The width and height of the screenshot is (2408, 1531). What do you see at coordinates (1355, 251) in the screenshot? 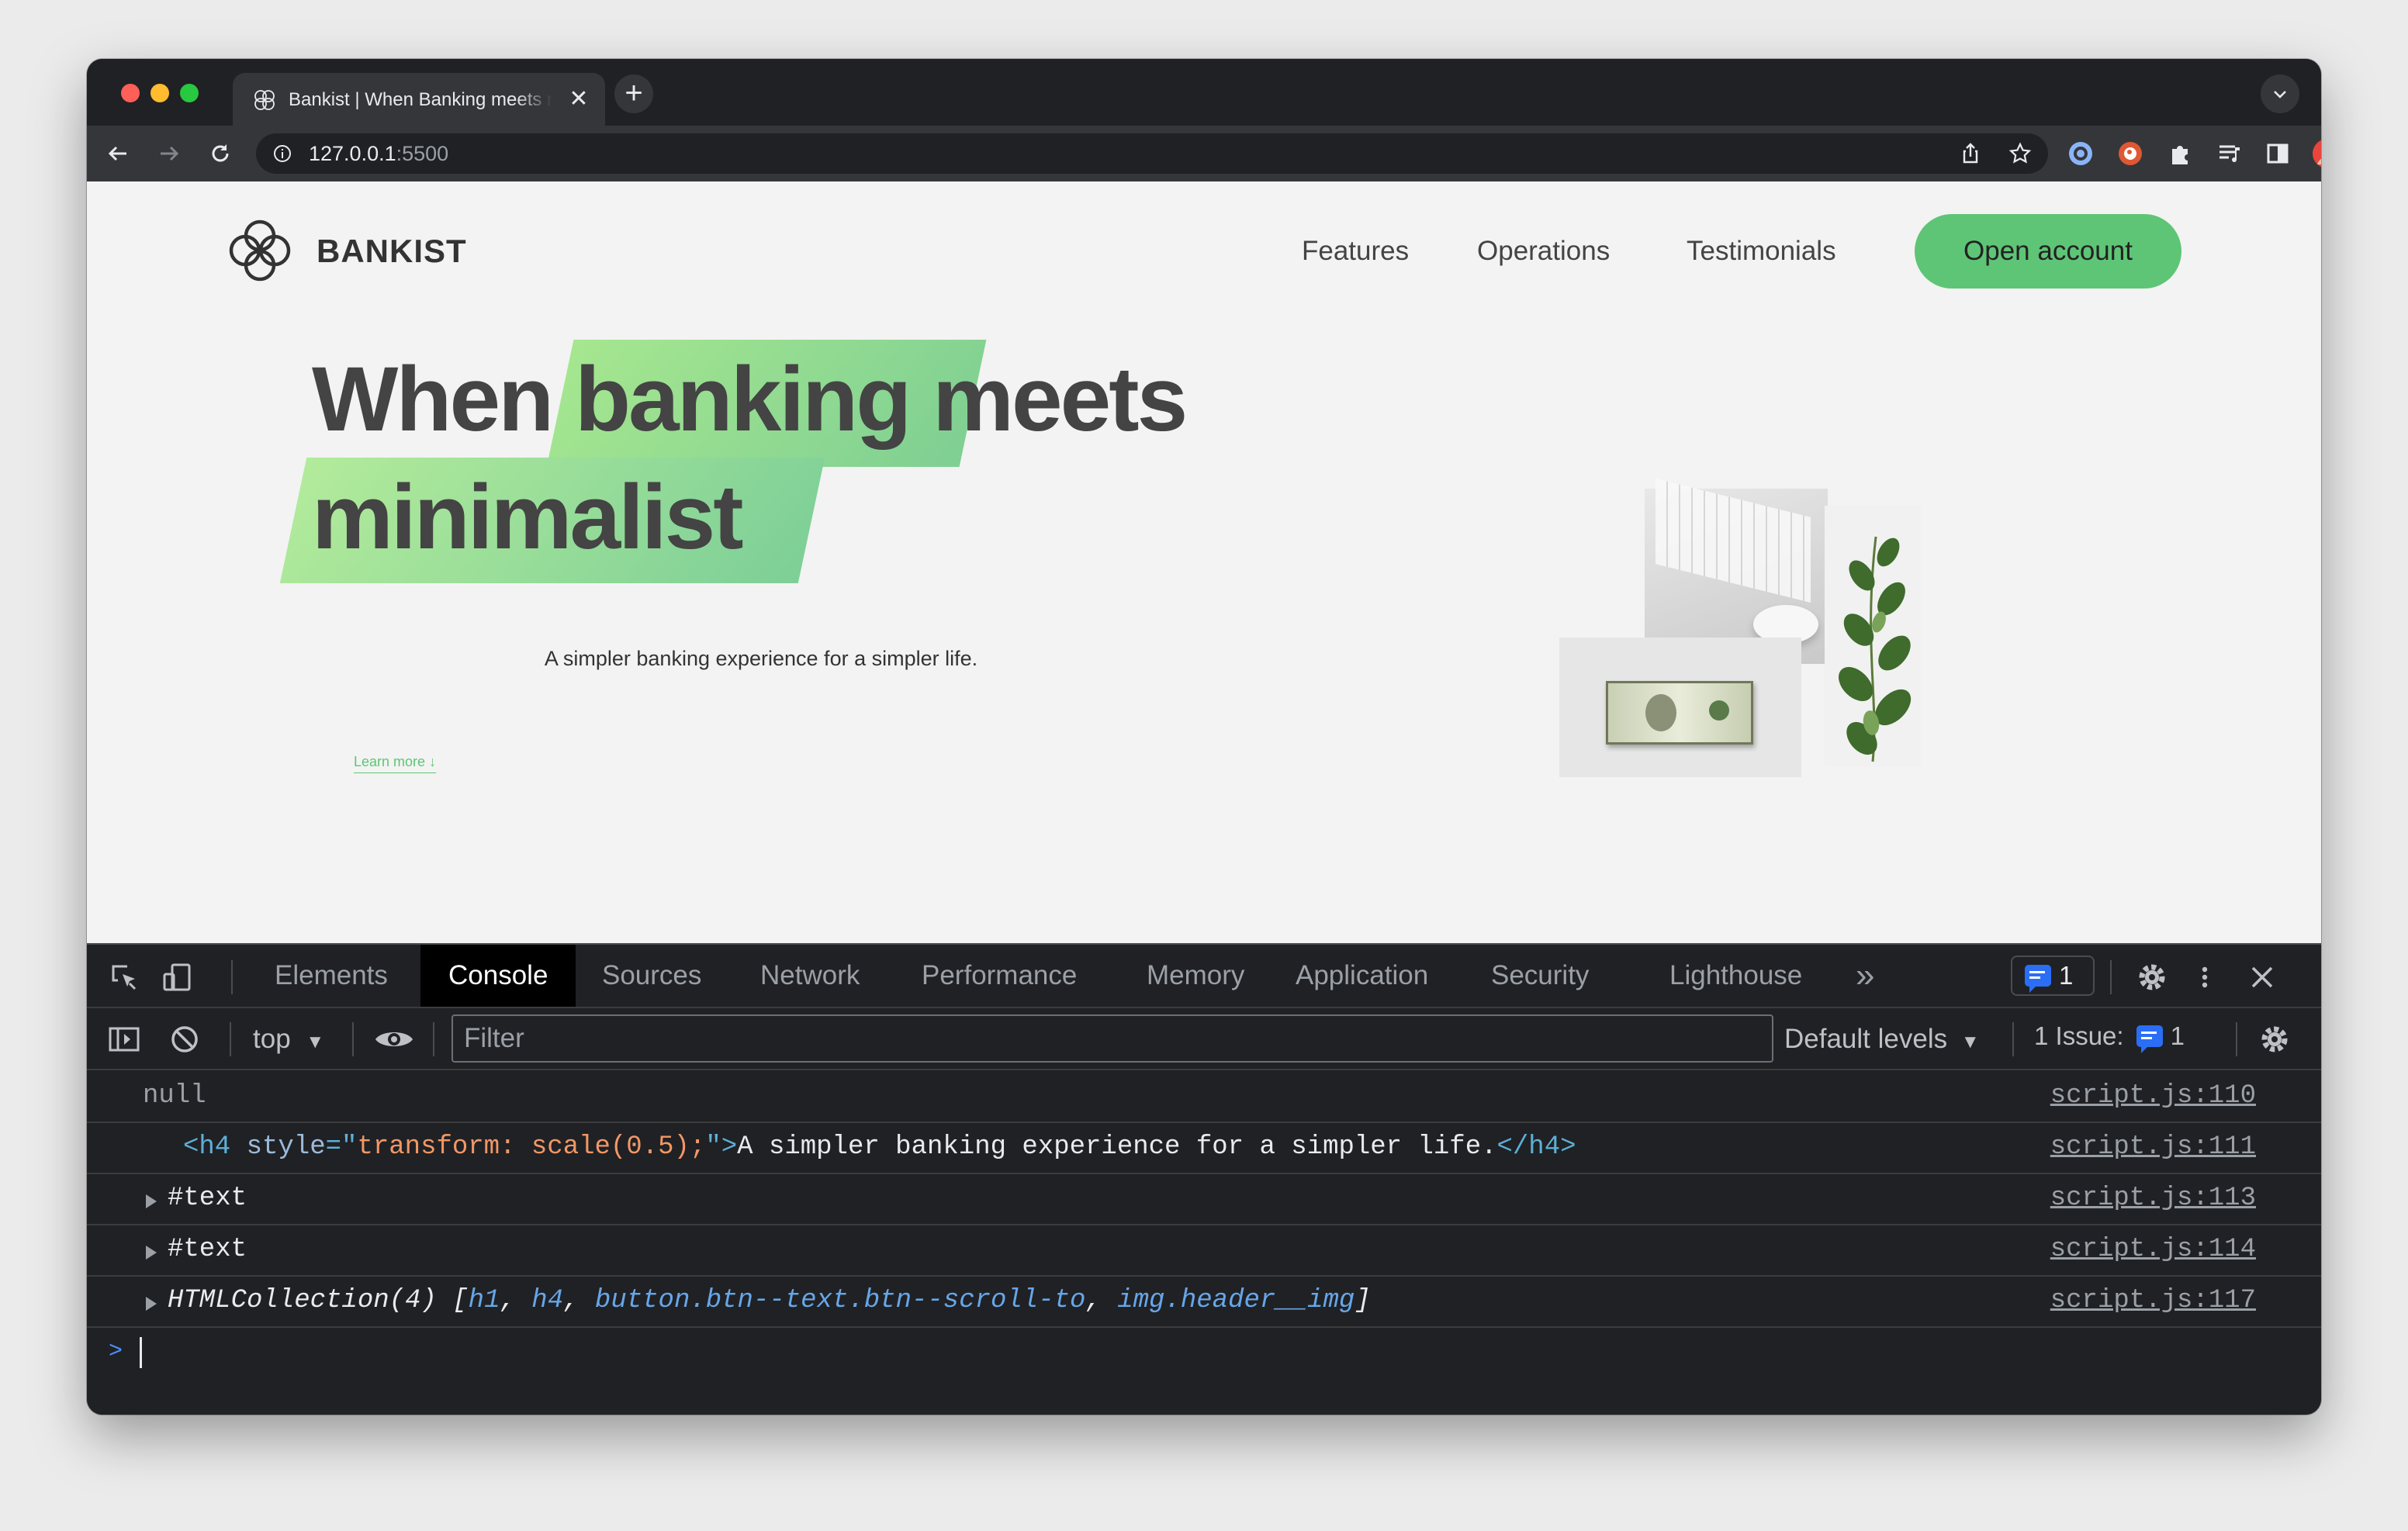
I see `nav-link-features: Features` at bounding box center [1355, 251].